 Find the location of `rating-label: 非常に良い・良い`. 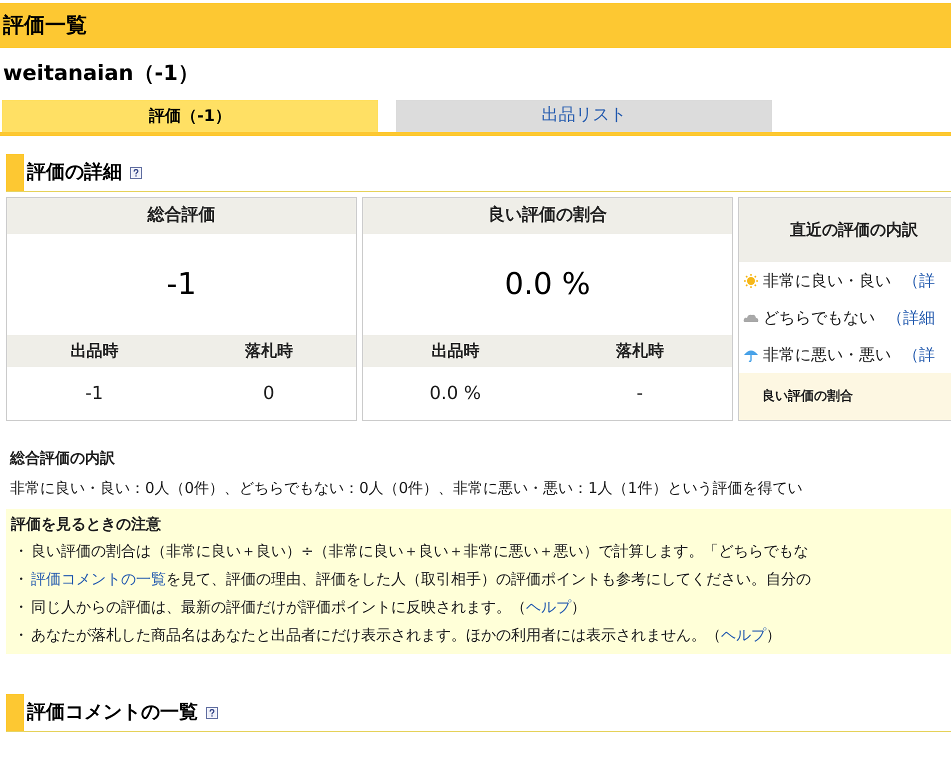

rating-label: 非常に良い・良い is located at coordinates (827, 281).